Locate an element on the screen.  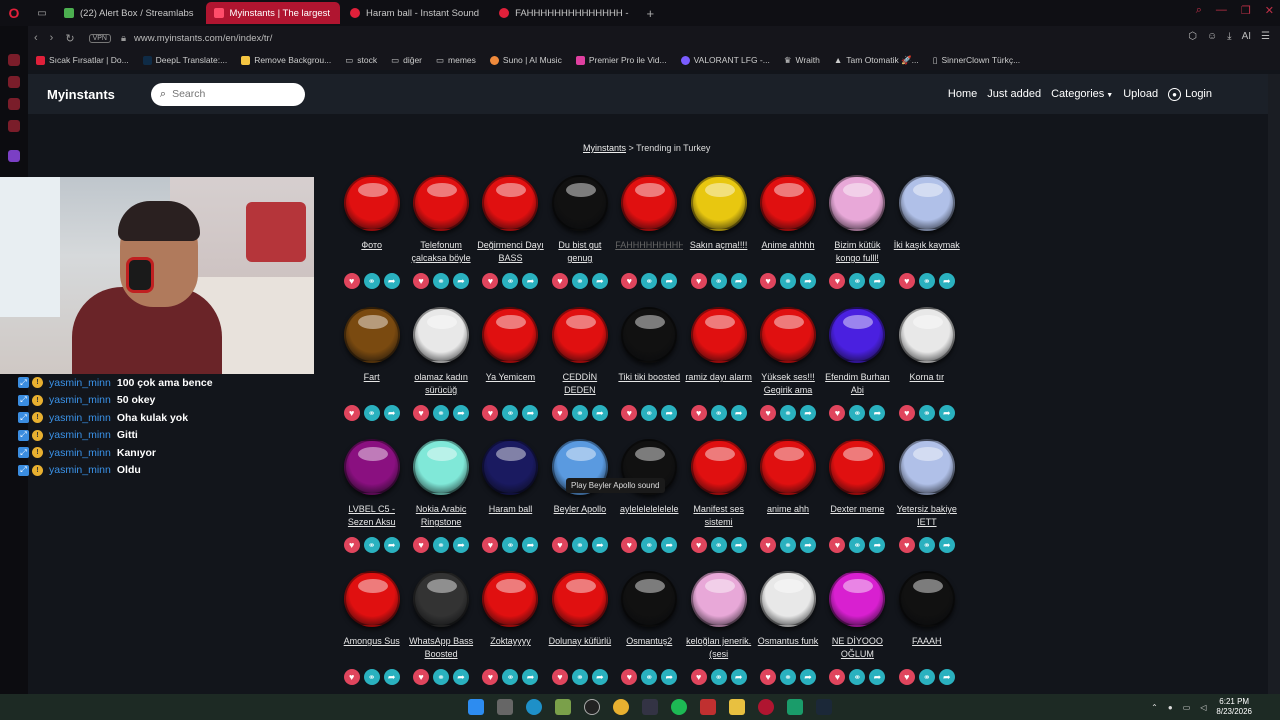
search-box: ⌕ is located at coordinates (227, 94).